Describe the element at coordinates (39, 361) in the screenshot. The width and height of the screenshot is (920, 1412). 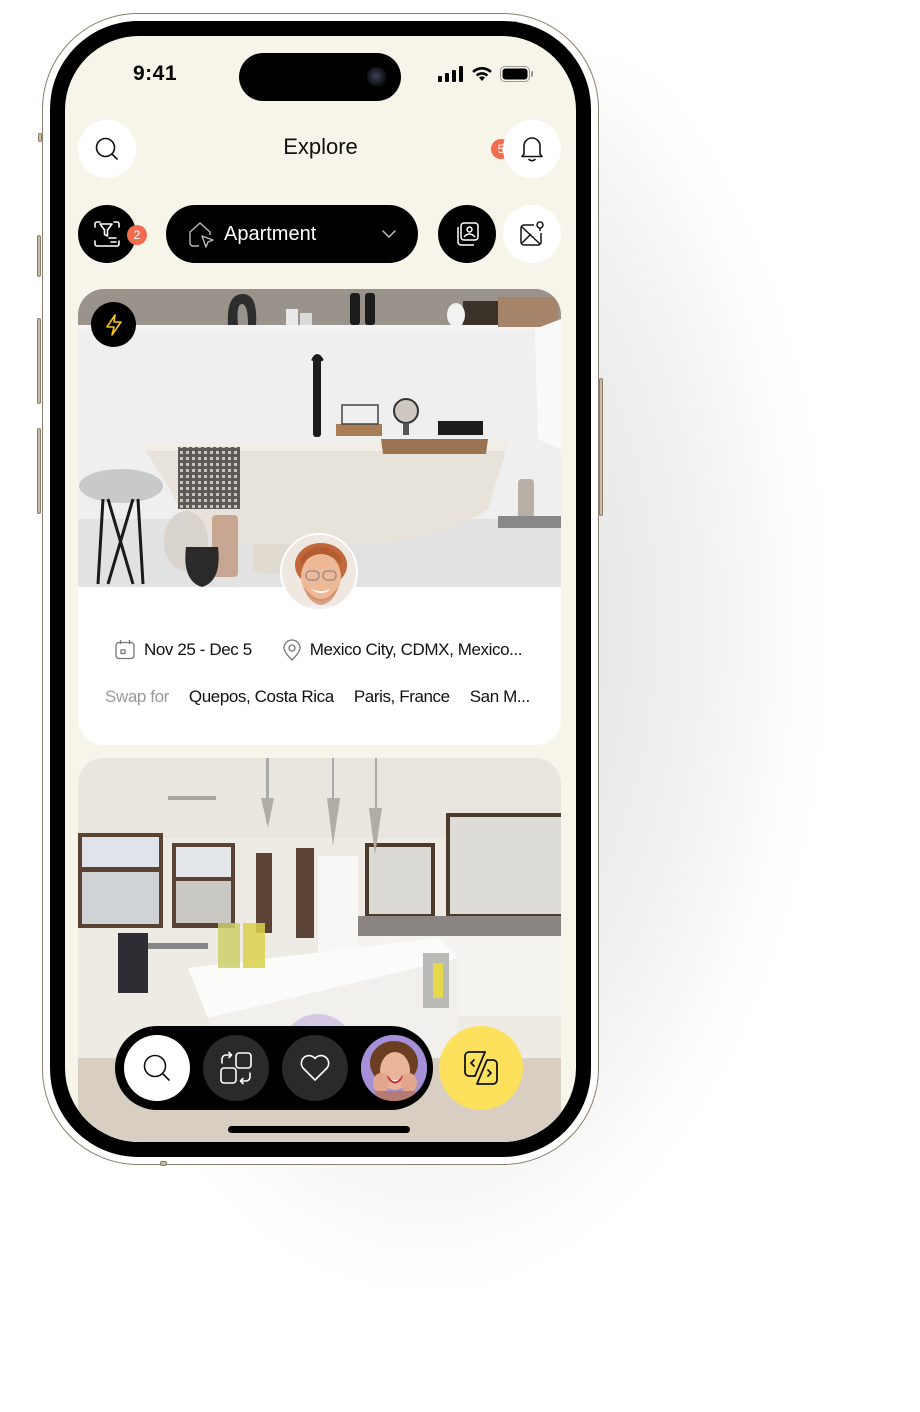
I see `volume-up-button` at that location.